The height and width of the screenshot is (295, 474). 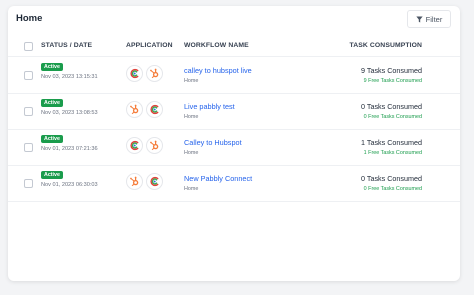 What do you see at coordinates (385, 45) in the screenshot?
I see `column-task-consumption: TASK CONSUMPTION` at bounding box center [385, 45].